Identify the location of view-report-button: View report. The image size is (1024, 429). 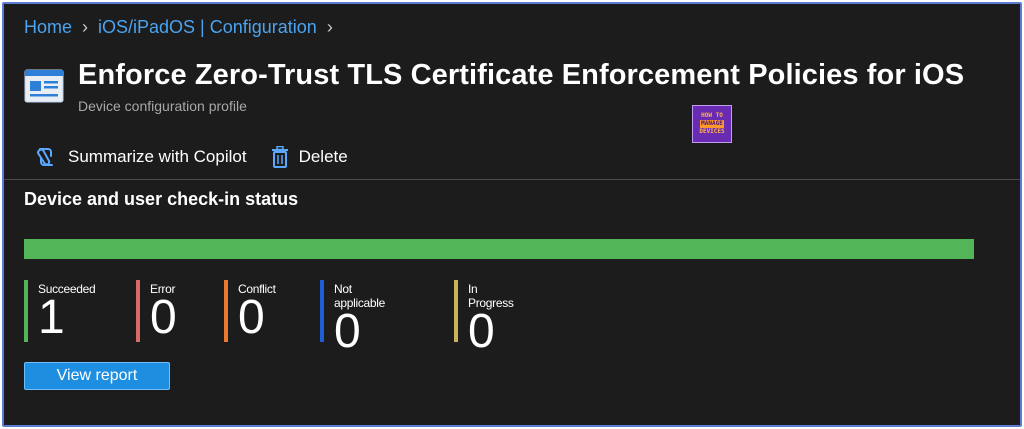
(97, 376).